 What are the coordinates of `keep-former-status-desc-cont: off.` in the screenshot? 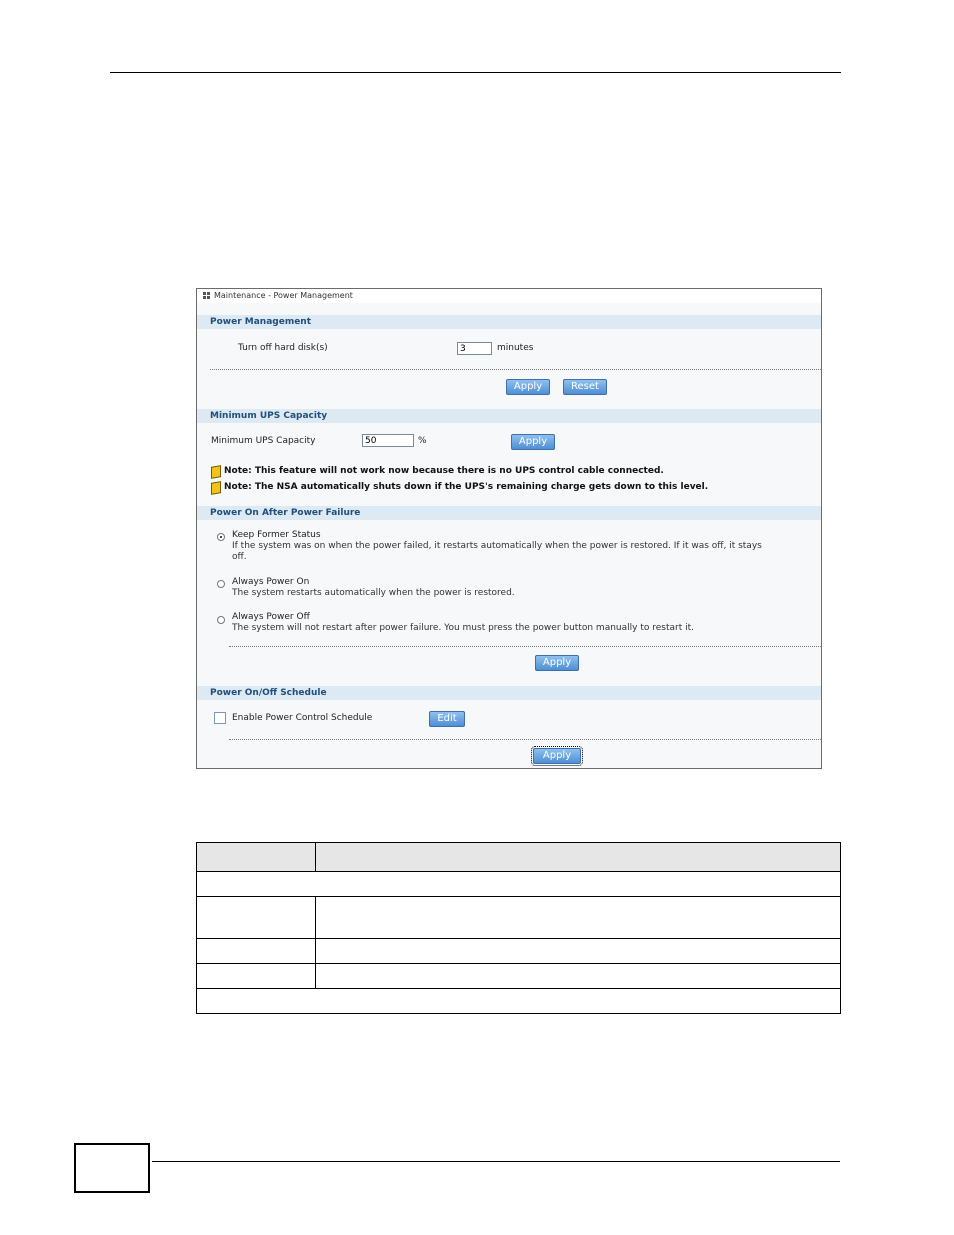 It's located at (239, 557).